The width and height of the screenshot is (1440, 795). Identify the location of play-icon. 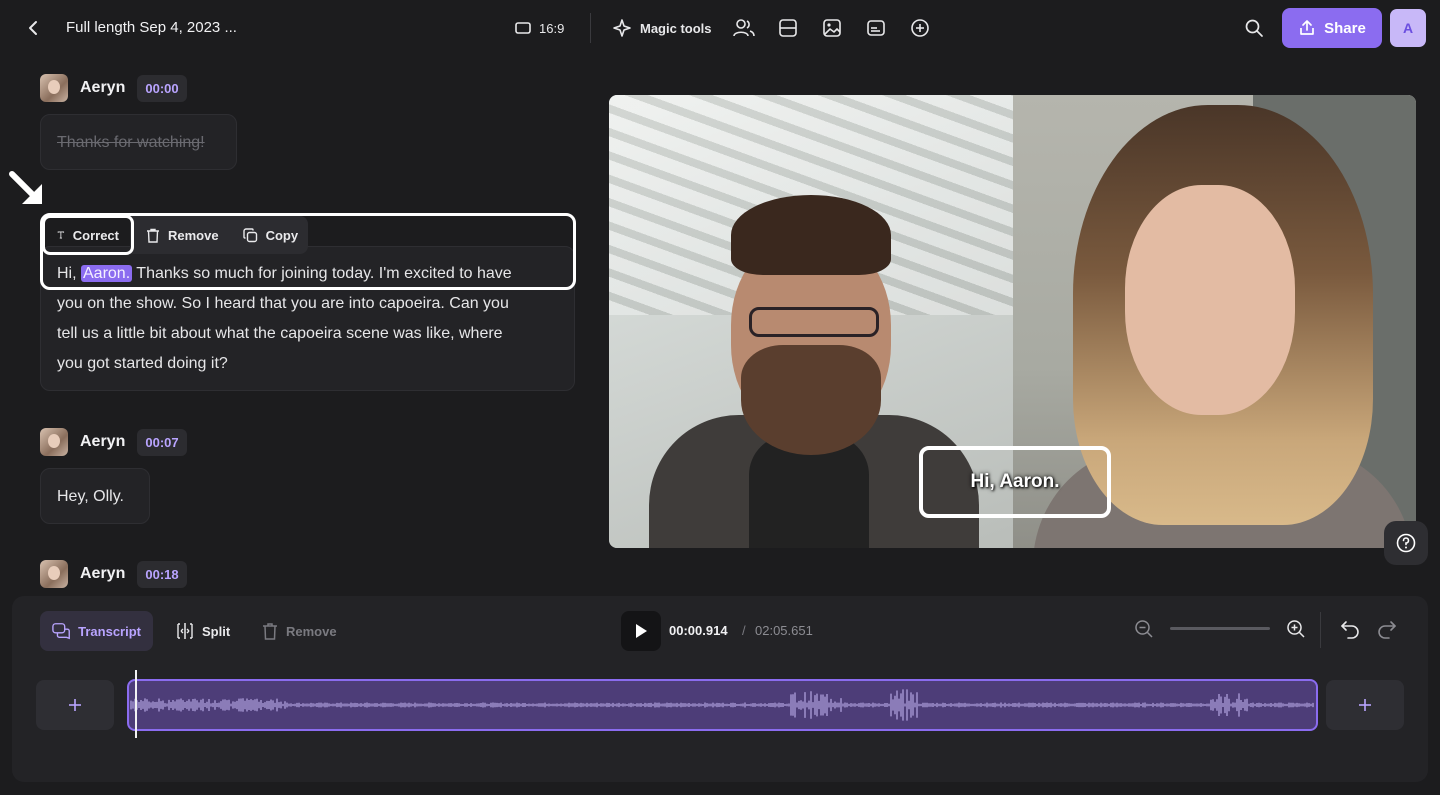
(641, 631).